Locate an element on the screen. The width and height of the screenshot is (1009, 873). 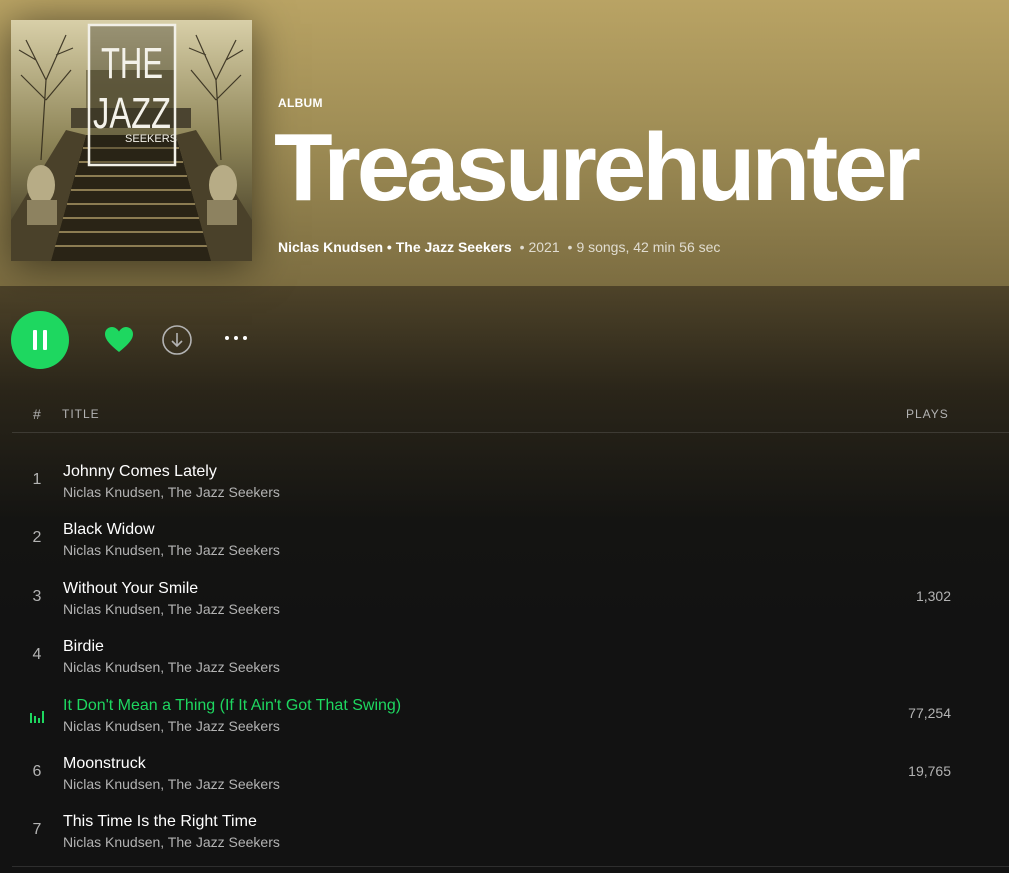
cover-artwork: THE JAZZ SEEKERS is located at coordinates (131, 140).